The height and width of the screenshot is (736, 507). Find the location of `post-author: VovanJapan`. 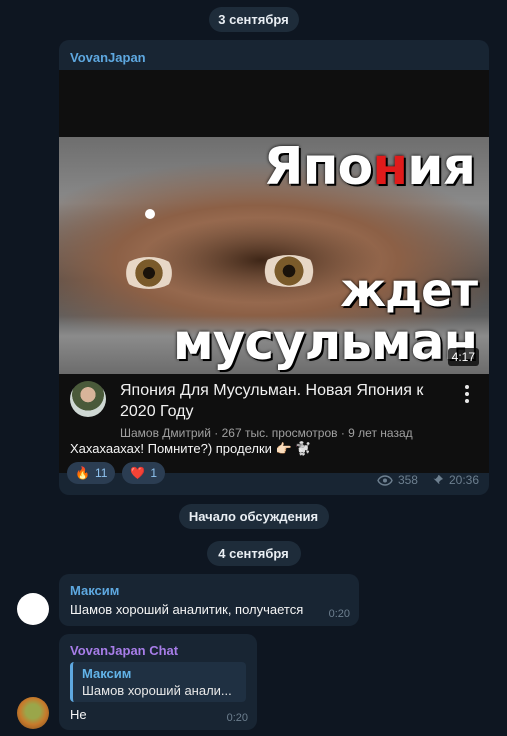

post-author: VovanJapan is located at coordinates (108, 57).